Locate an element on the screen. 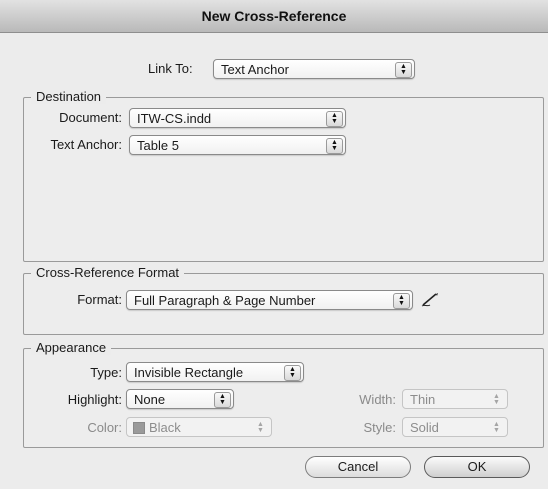 Image resolution: width=548 pixels, height=489 pixels. document-label: Document: is located at coordinates (90, 117).